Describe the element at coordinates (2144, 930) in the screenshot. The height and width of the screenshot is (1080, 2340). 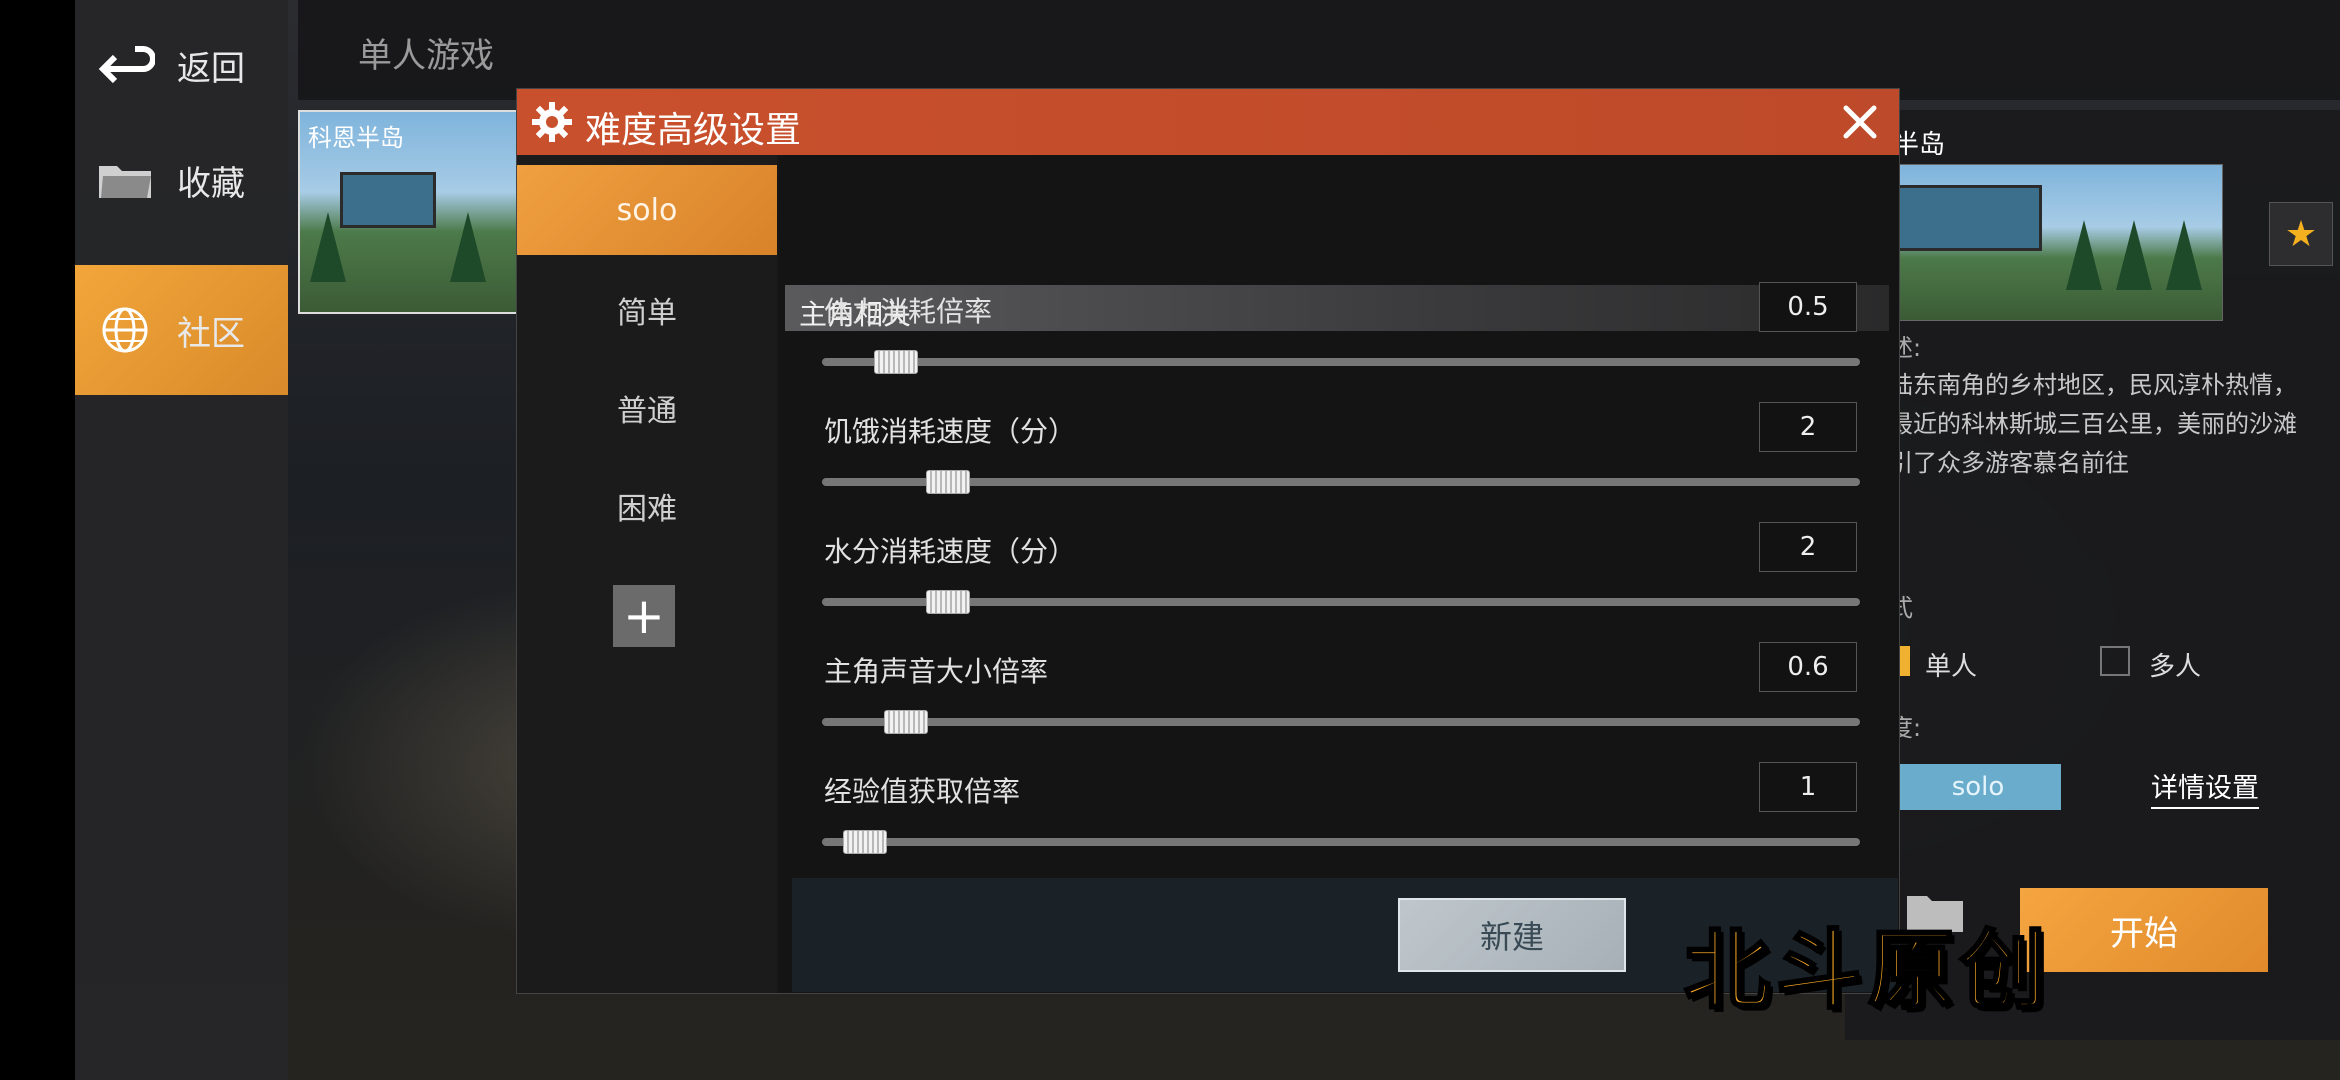
I see `start-button: 开始` at that location.